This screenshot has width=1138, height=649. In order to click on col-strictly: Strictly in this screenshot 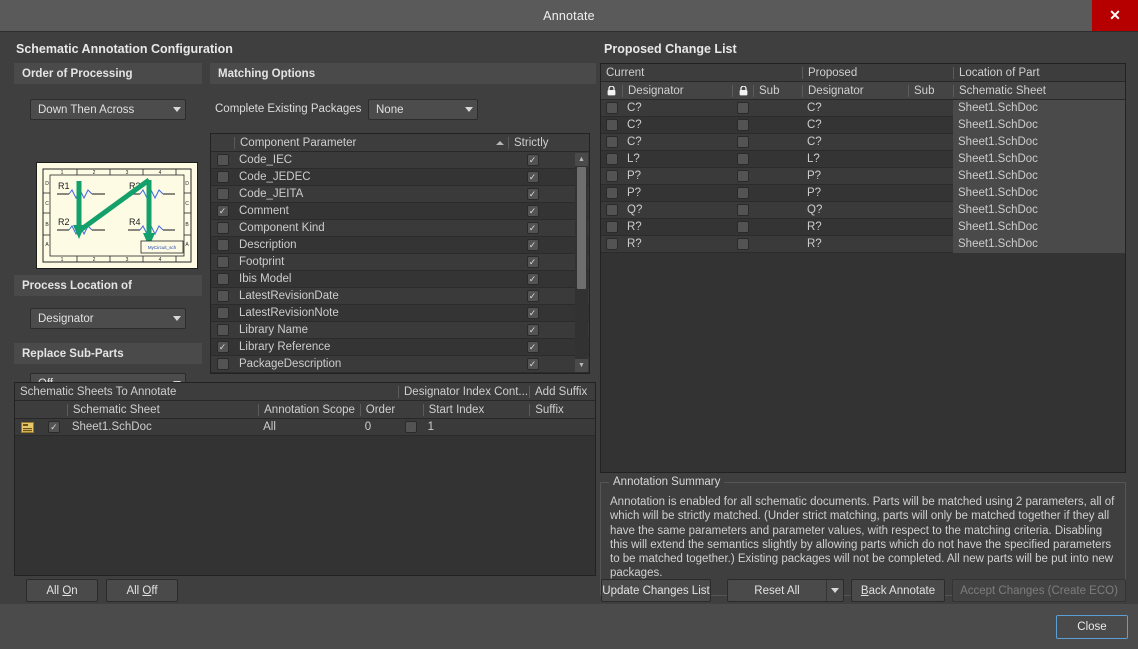, I will do `click(540, 142)`.